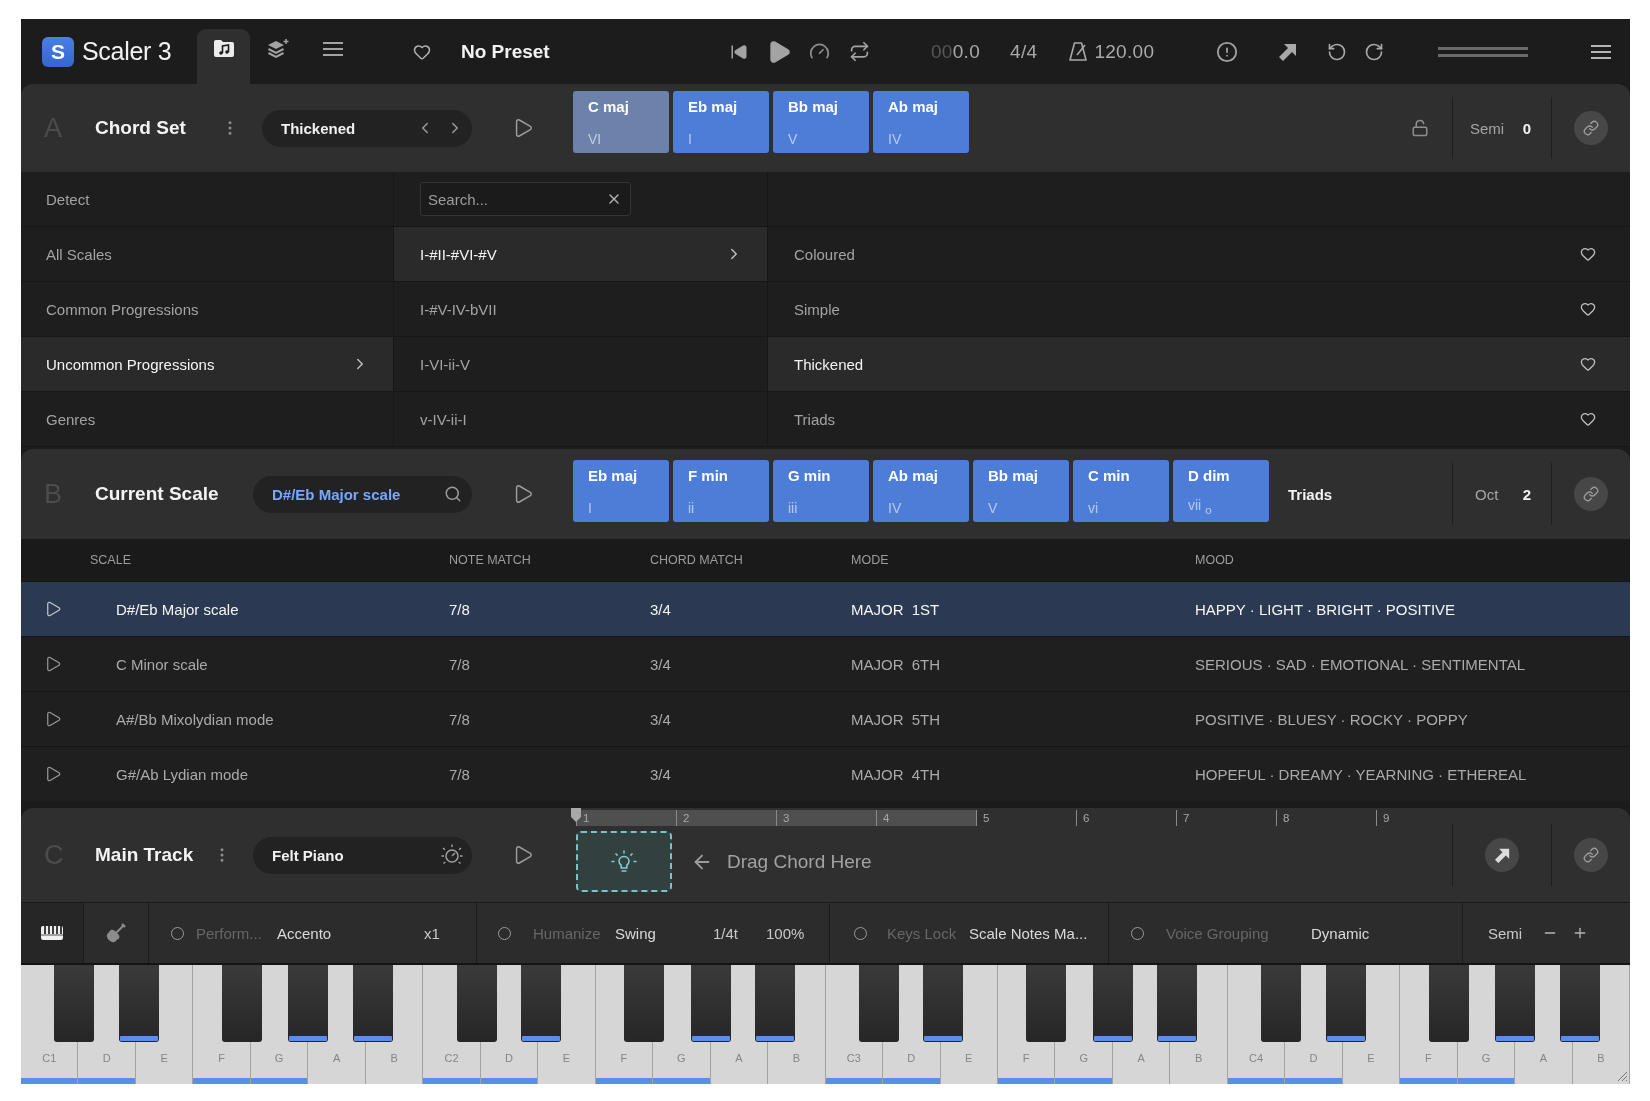 This screenshot has width=1650, height=1101. I want to click on undo-icon, so click(1337, 51).